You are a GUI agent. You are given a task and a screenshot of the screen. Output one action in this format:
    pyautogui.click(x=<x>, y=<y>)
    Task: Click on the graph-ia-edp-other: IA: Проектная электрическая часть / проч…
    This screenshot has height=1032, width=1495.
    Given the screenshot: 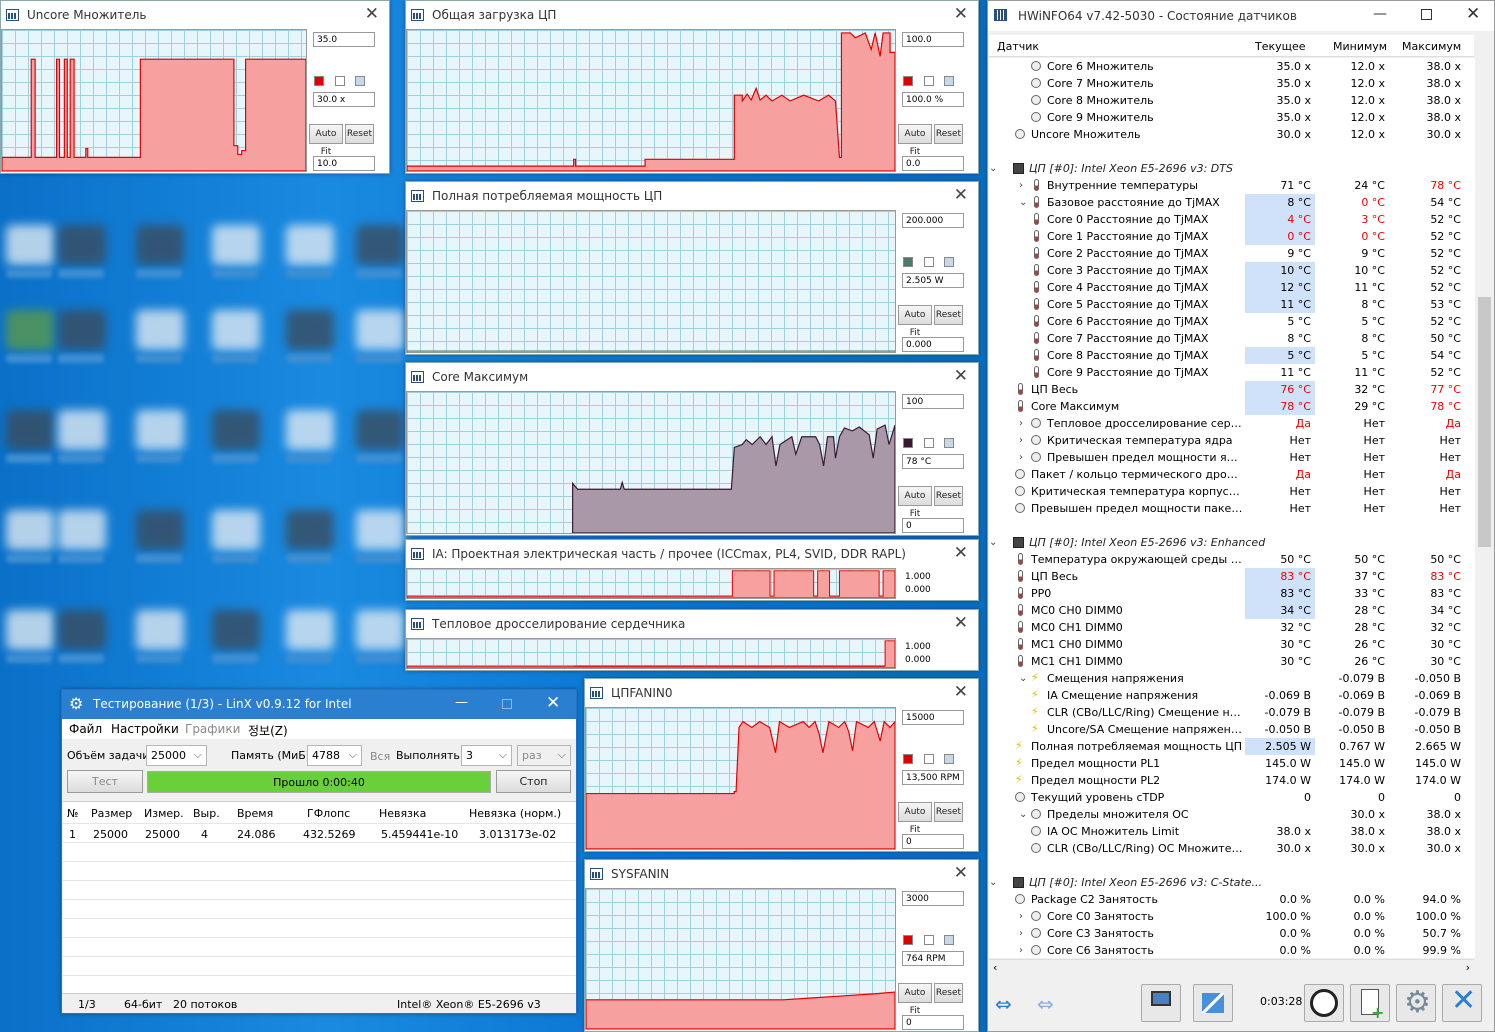 What is the action you would take?
    pyautogui.click(x=692, y=570)
    